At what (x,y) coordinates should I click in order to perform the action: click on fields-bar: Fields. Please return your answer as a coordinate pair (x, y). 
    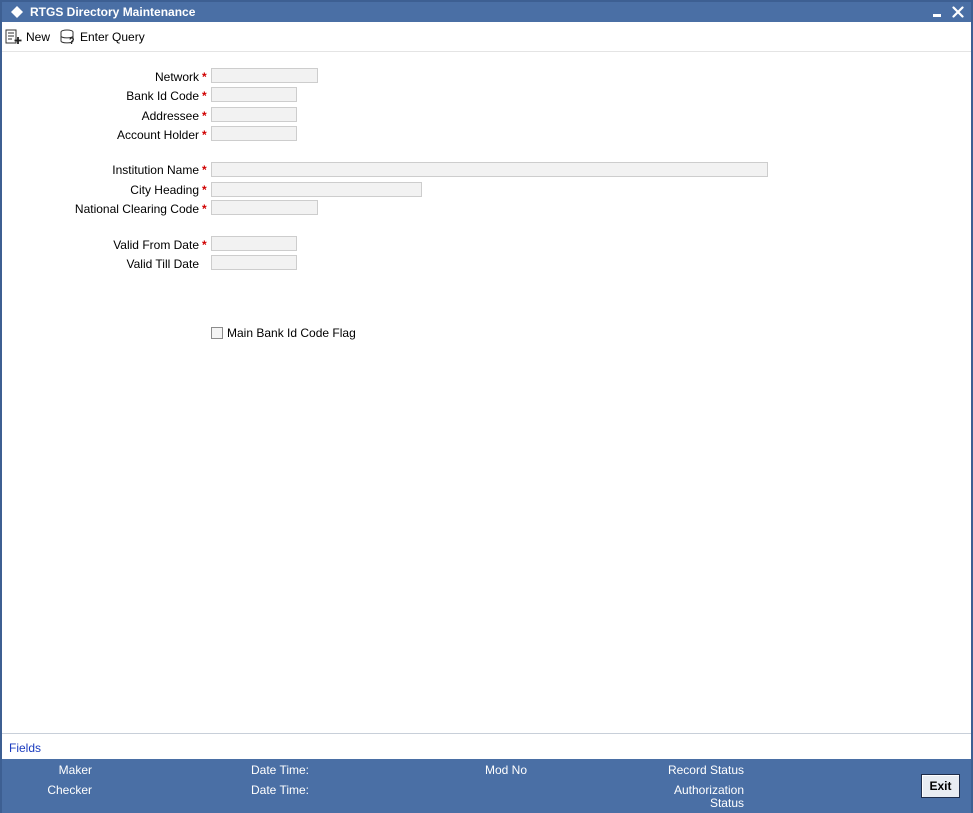
    Looking at the image, I should click on (486, 746).